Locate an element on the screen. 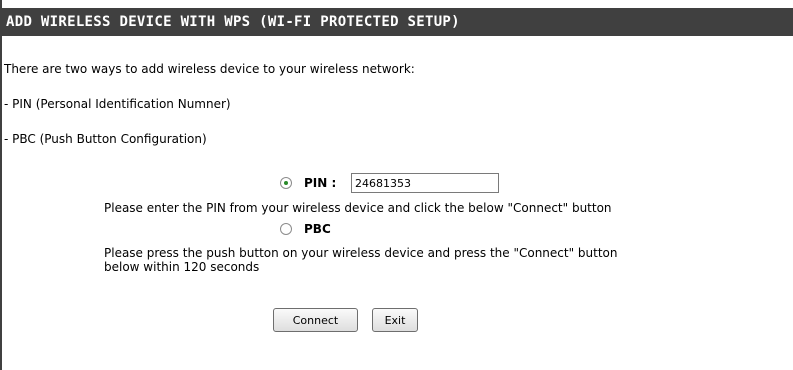 The height and width of the screenshot is (370, 793). connect-button: Connect is located at coordinates (315, 320).